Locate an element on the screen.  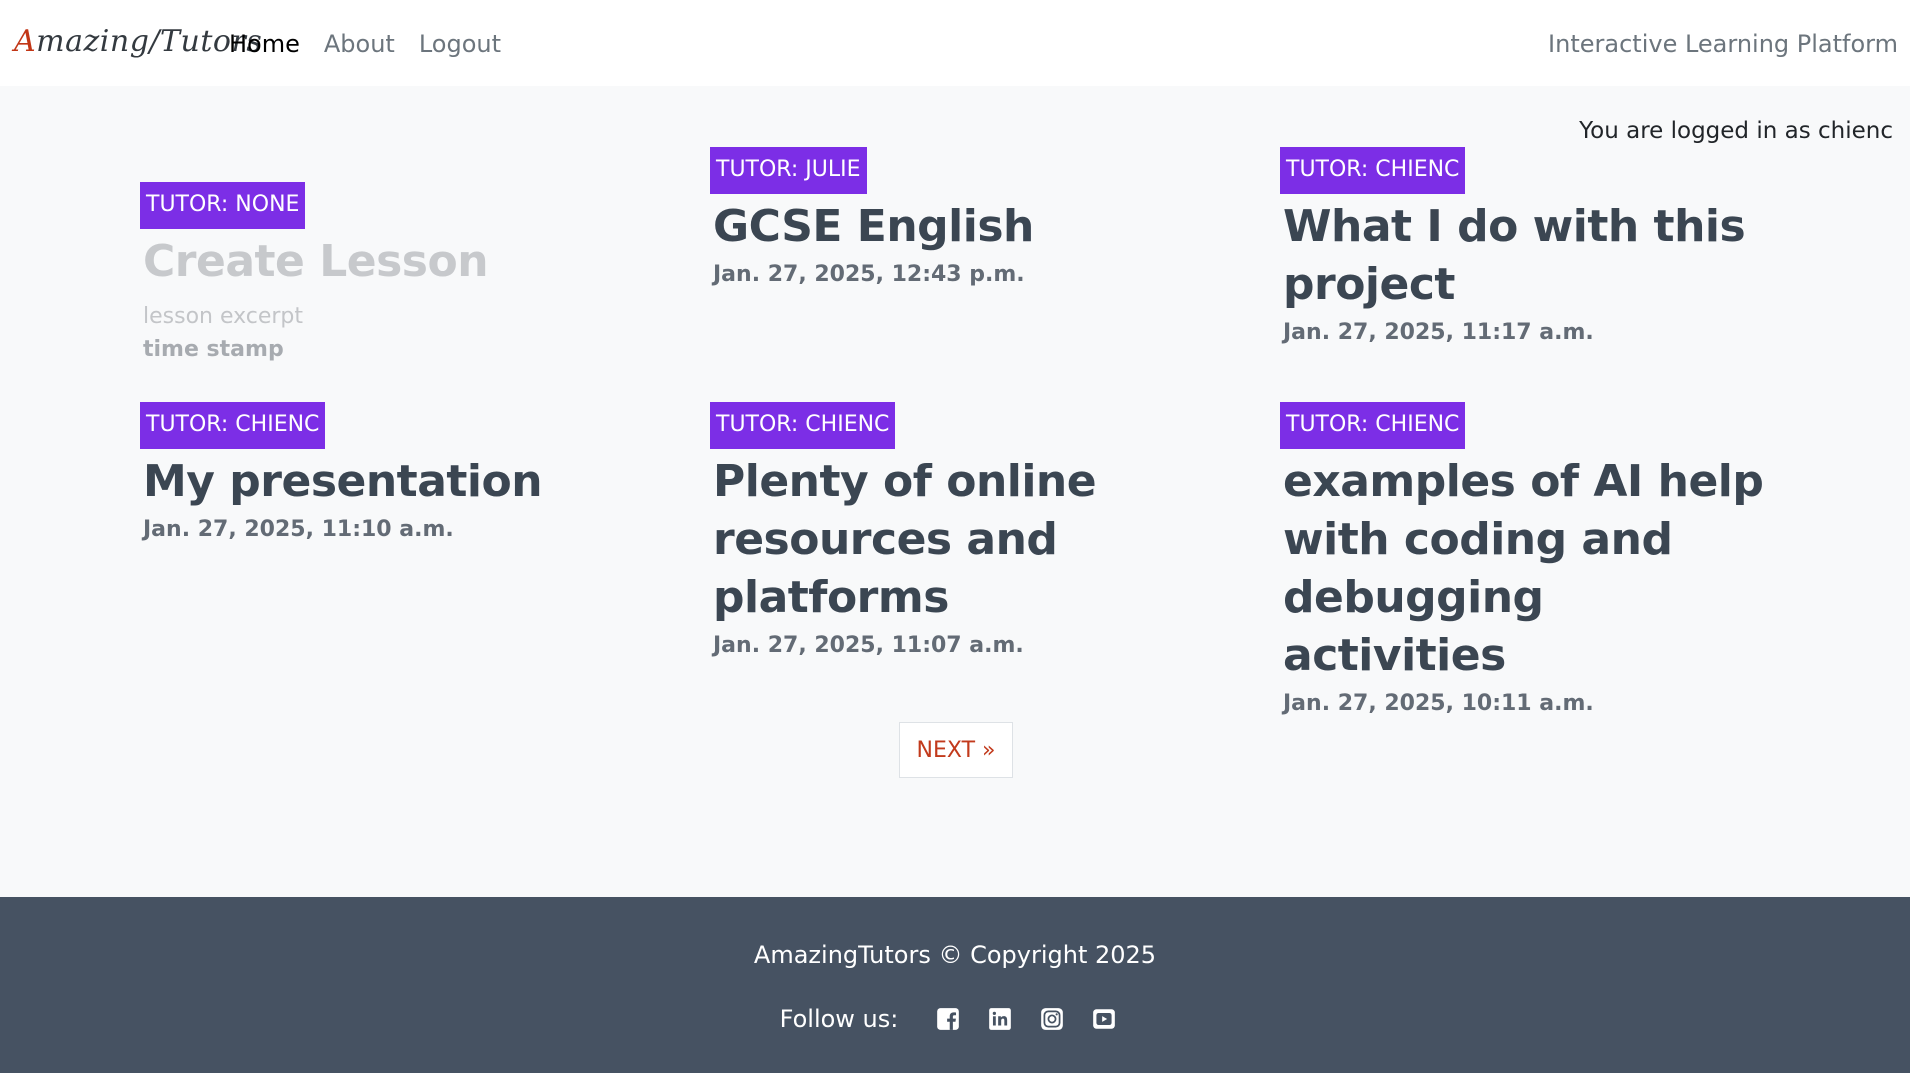
nav-about-link: About is located at coordinates (359, 44).